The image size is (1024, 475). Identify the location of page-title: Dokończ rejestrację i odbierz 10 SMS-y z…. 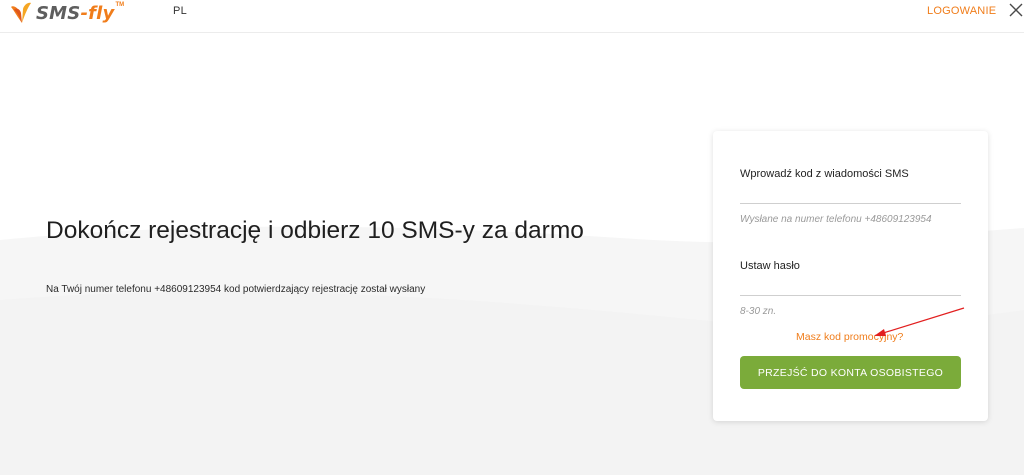
(315, 230).